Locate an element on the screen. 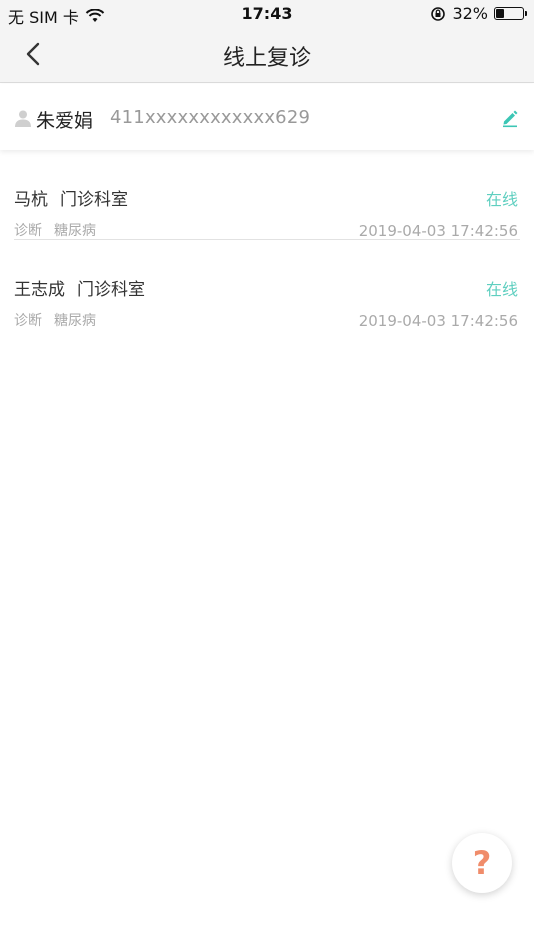 The height and width of the screenshot is (950, 534). patient-id-number: 411xxxxxxxxxxxx629 is located at coordinates (210, 117).